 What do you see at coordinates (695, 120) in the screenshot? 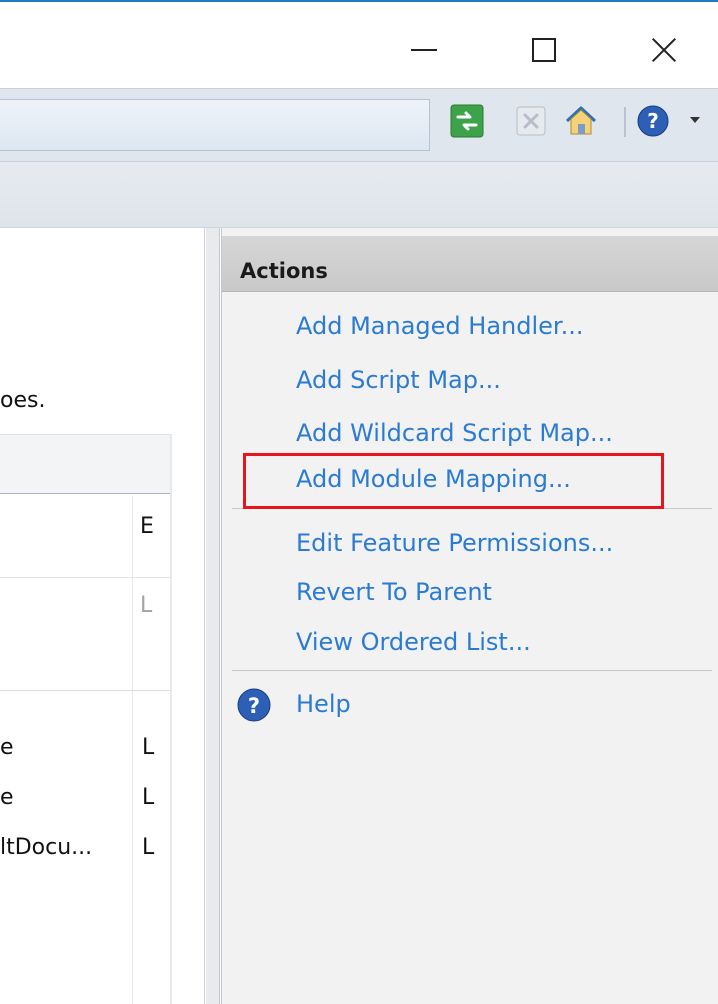
I see `dropdown-caret-icon` at bounding box center [695, 120].